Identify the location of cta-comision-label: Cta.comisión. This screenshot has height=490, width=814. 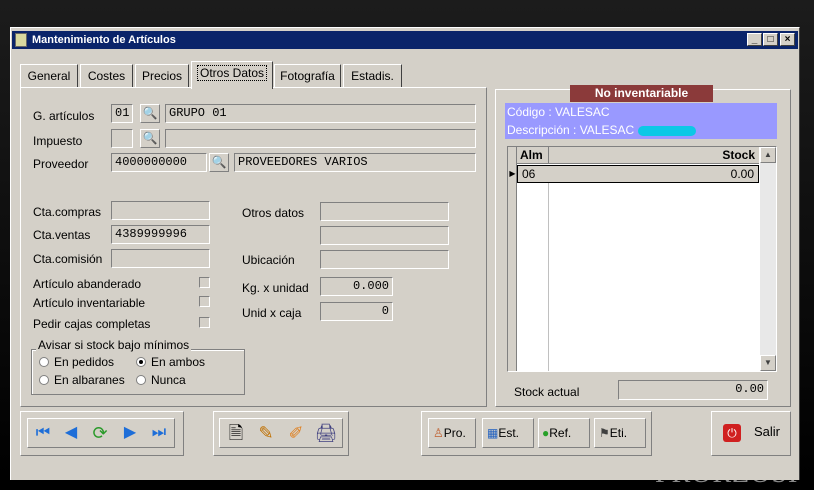
(68, 259).